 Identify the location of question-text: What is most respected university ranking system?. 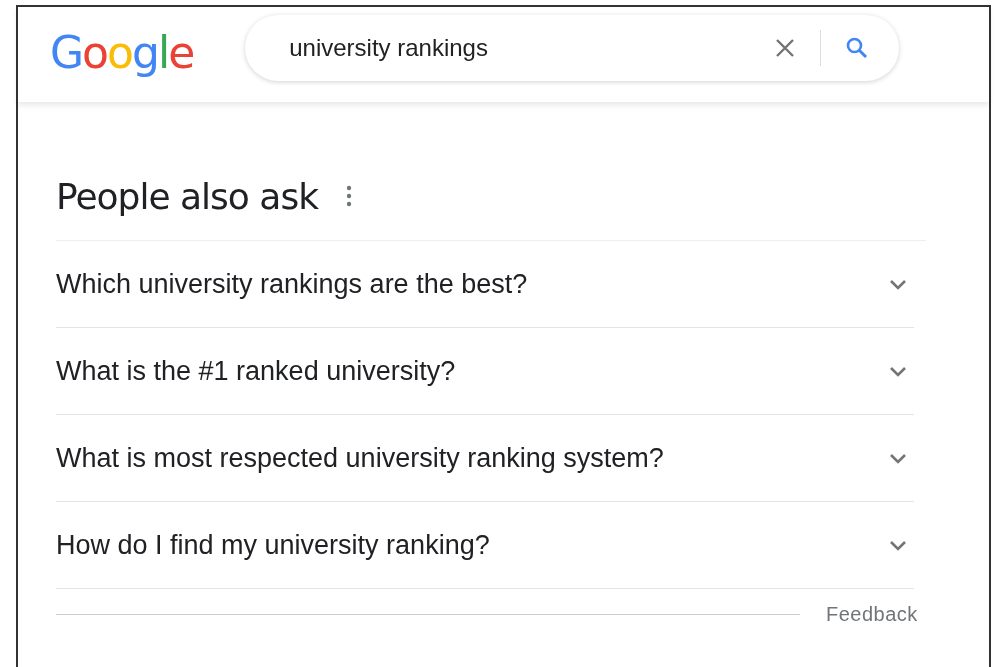
(360, 458).